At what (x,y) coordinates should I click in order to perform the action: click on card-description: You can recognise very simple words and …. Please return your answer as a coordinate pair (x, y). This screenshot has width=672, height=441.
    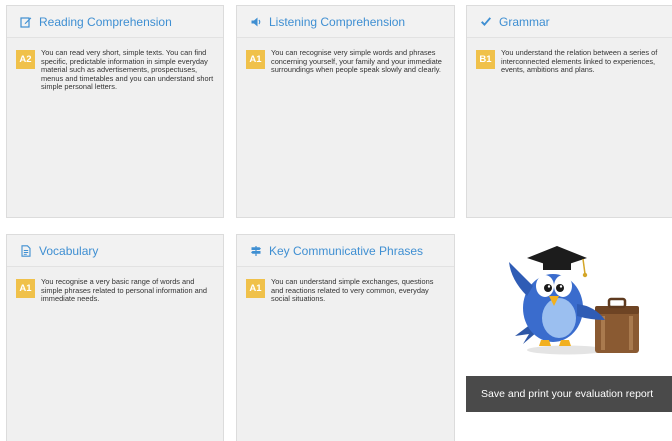
    Looking at the image, I should click on (356, 61).